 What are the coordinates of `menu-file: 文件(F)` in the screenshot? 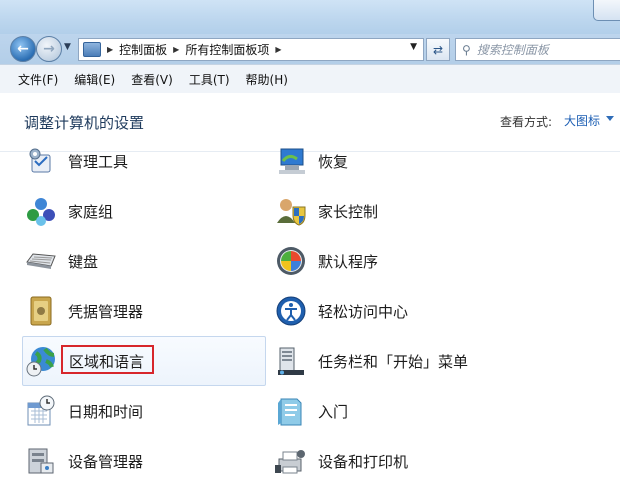 It's located at (38, 79).